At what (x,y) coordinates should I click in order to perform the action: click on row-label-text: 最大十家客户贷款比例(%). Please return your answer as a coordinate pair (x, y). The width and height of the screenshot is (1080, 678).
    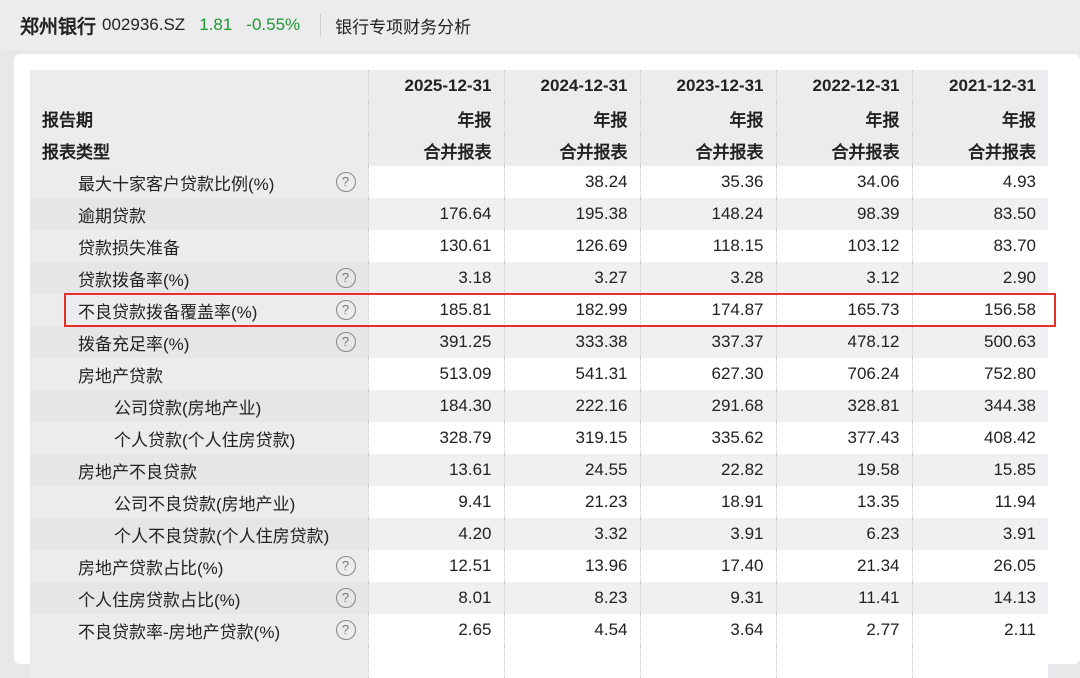
    Looking at the image, I should click on (176, 184).